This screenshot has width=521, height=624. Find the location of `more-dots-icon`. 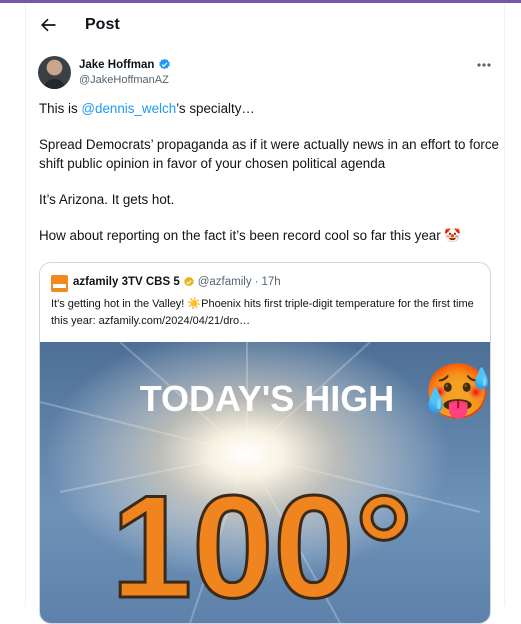

more-dots-icon is located at coordinates (484, 65).